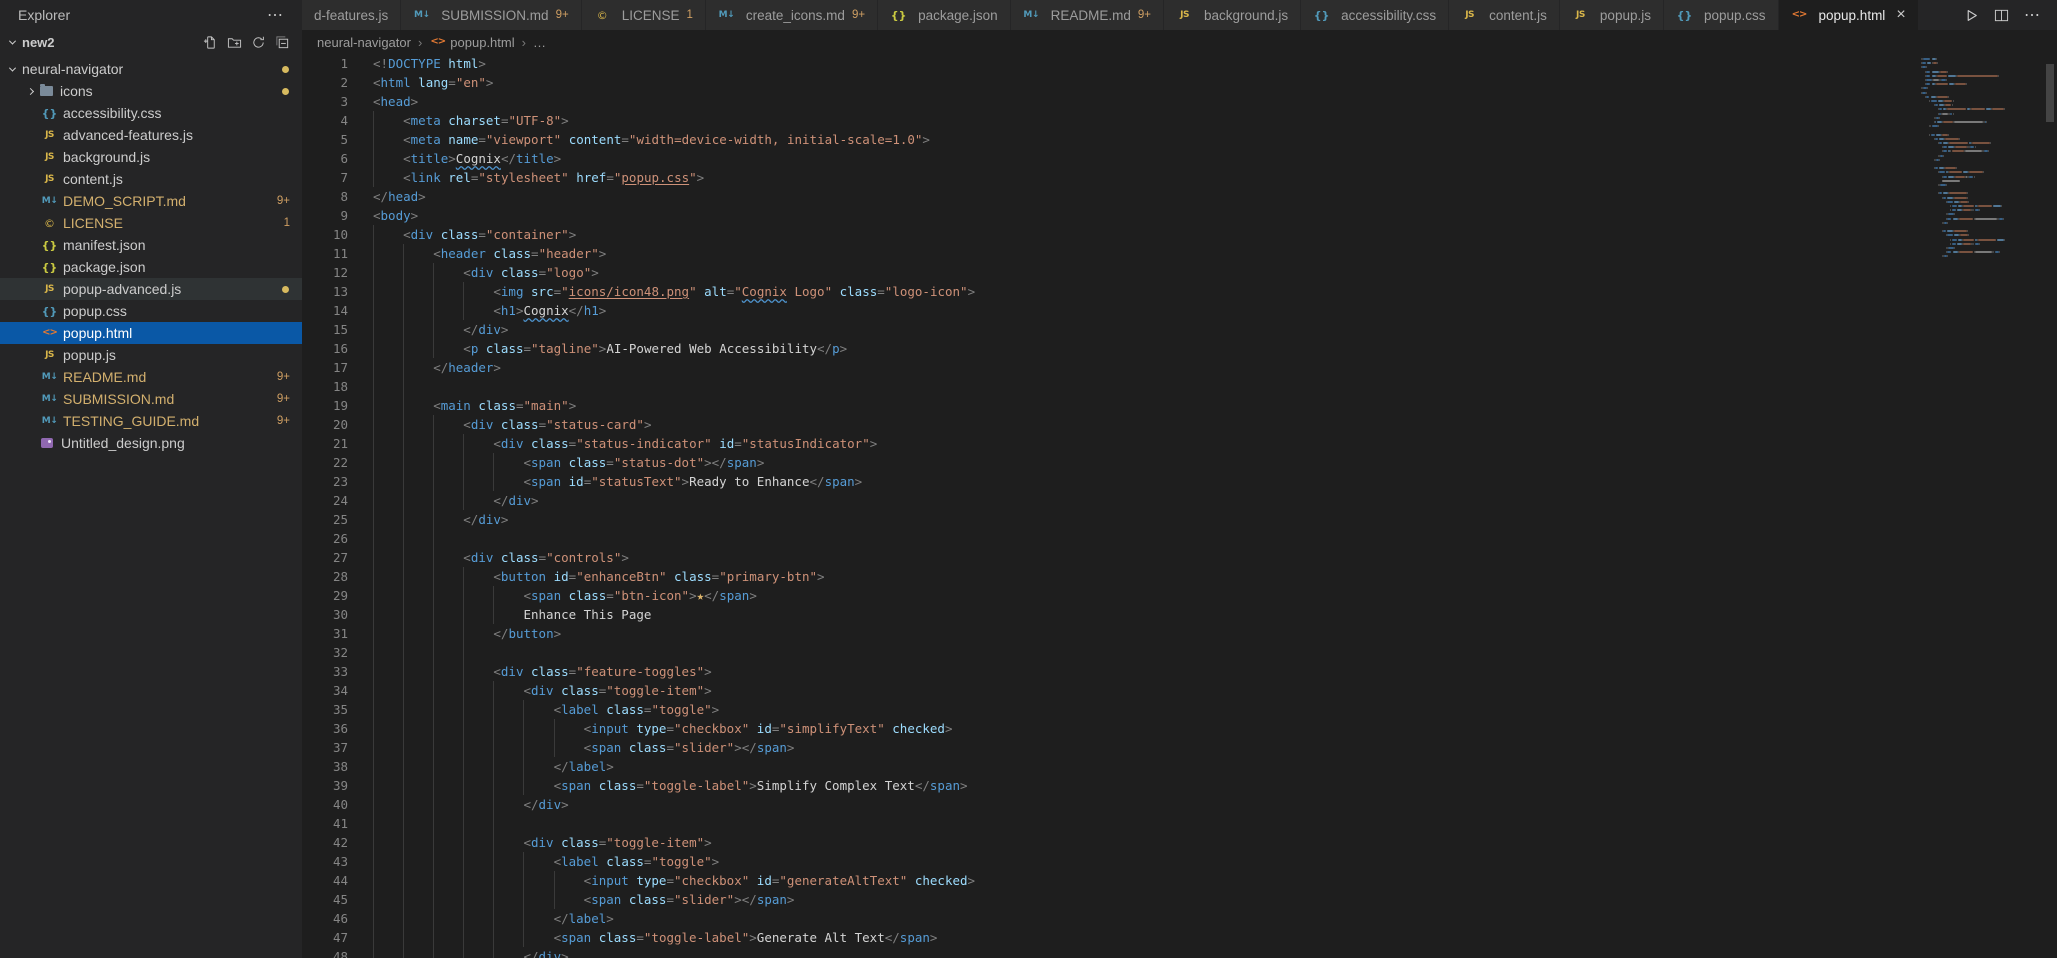 This screenshot has width=2057, height=958. Describe the element at coordinates (151, 311) in the screenshot. I see `tree-item-popup-css: {} popup.css` at that location.